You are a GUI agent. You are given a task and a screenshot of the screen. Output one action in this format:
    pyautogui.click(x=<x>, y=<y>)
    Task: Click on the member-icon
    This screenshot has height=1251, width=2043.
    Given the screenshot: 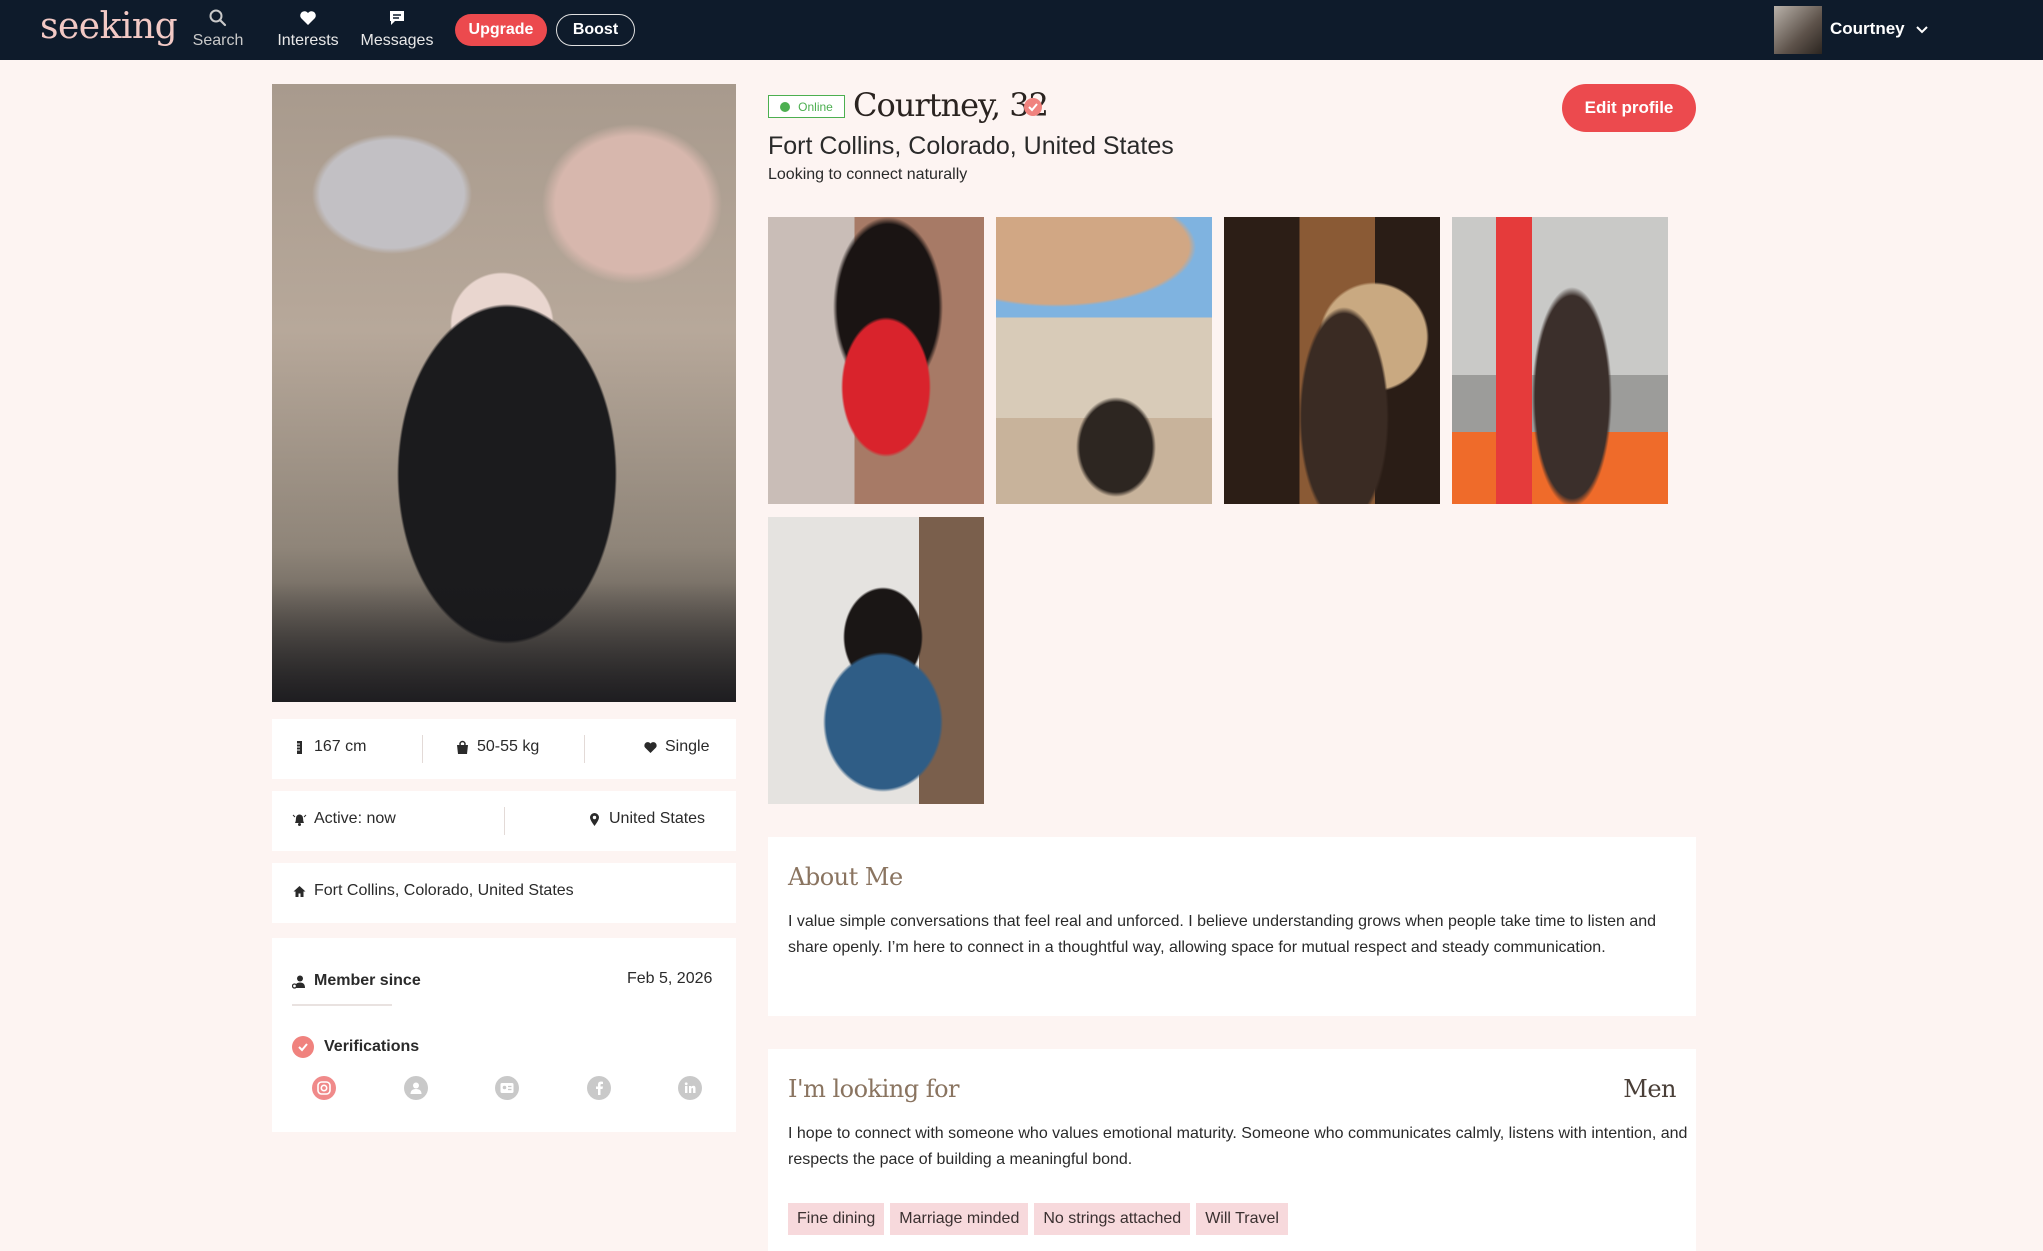 What is the action you would take?
    pyautogui.click(x=298, y=982)
    